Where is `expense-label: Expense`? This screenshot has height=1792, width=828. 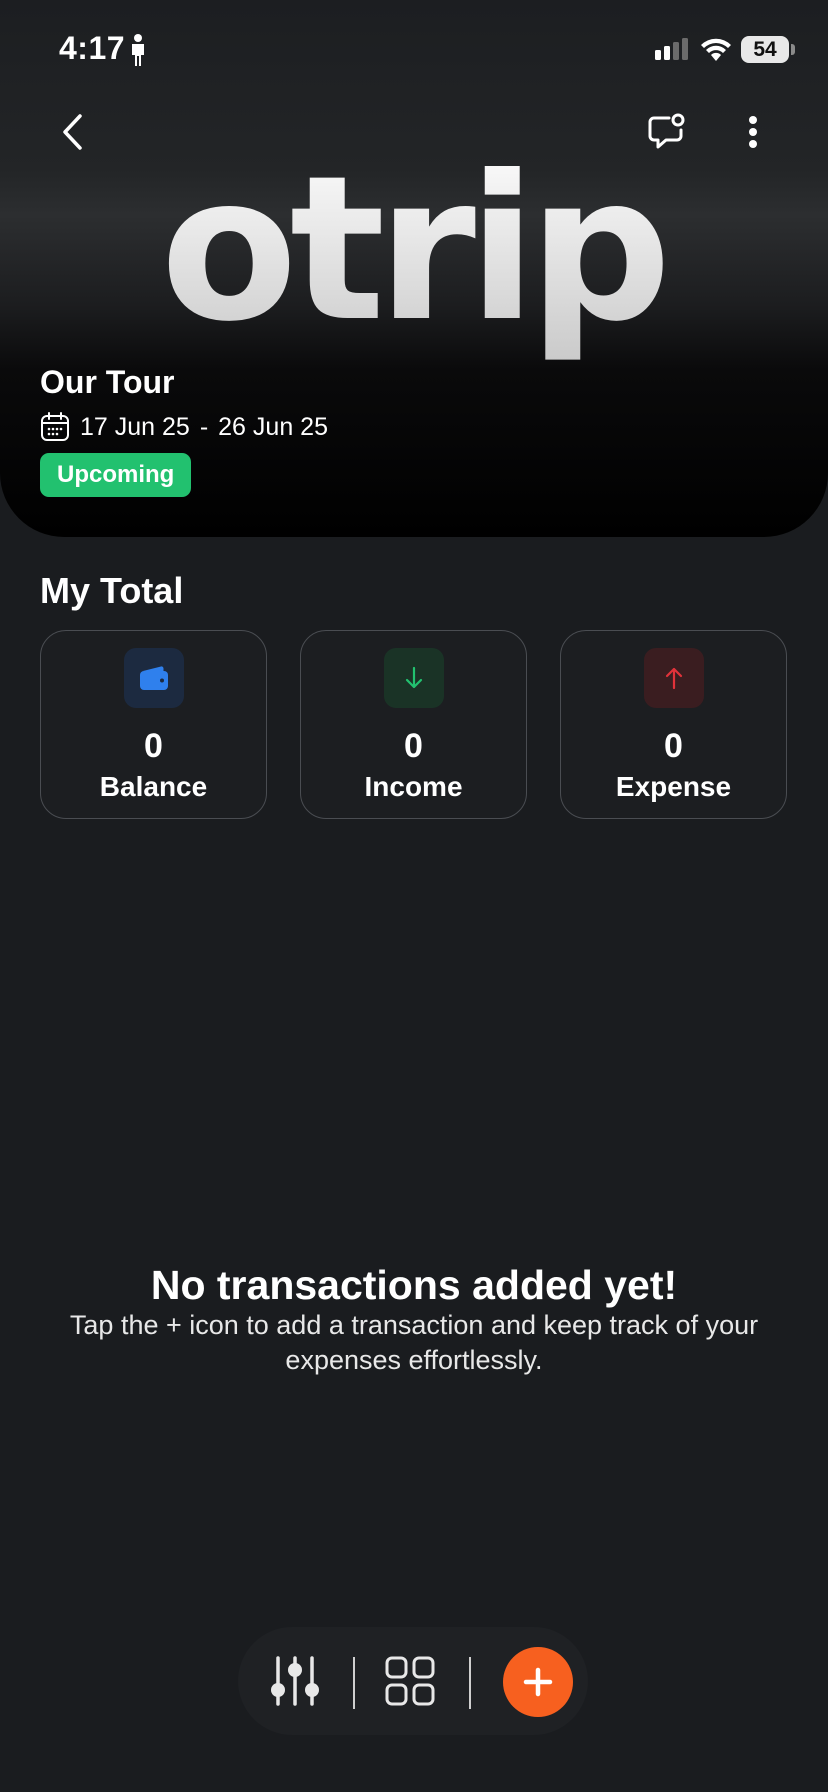
expense-label: Expense is located at coordinates (673, 786).